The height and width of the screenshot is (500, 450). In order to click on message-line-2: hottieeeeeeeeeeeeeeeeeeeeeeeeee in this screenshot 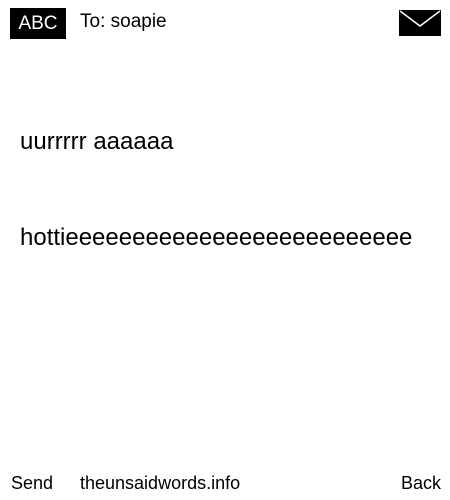, I will do `click(216, 237)`.